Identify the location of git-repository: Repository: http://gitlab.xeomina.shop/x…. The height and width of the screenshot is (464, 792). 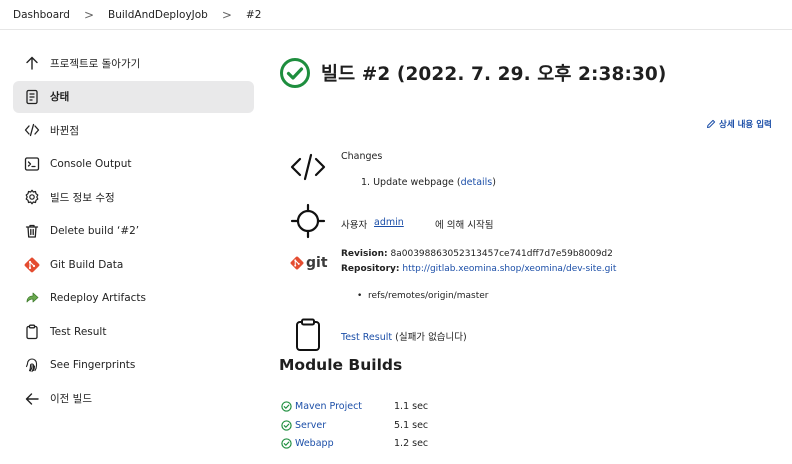
(478, 269).